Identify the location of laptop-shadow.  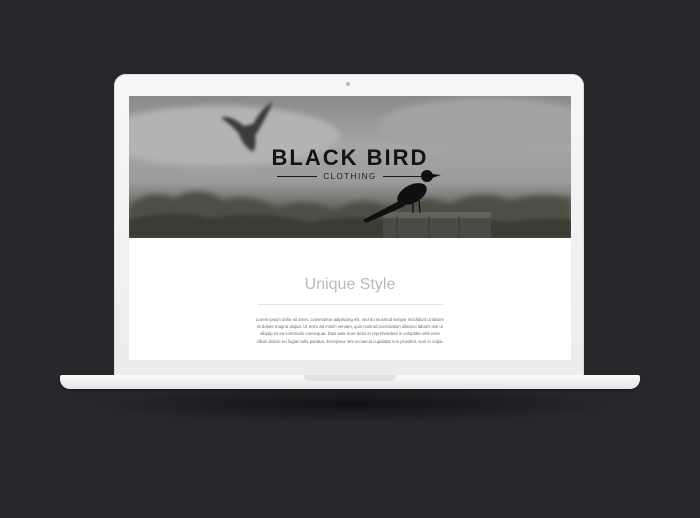
(353, 404).